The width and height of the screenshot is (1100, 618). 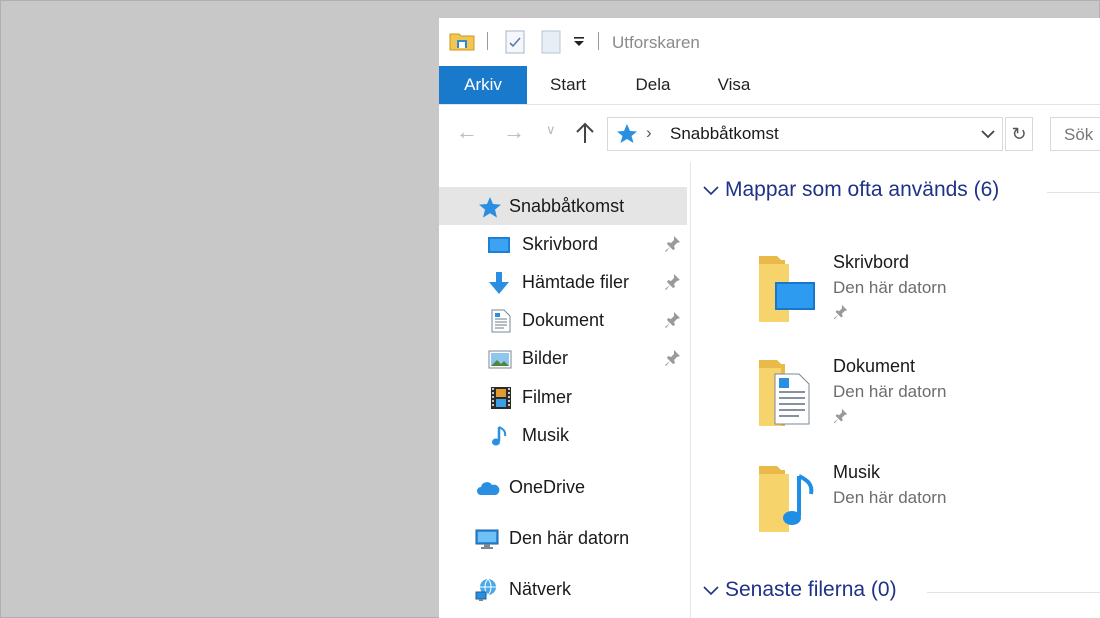 What do you see at coordinates (485, 589) in the screenshot?
I see `network-icon` at bounding box center [485, 589].